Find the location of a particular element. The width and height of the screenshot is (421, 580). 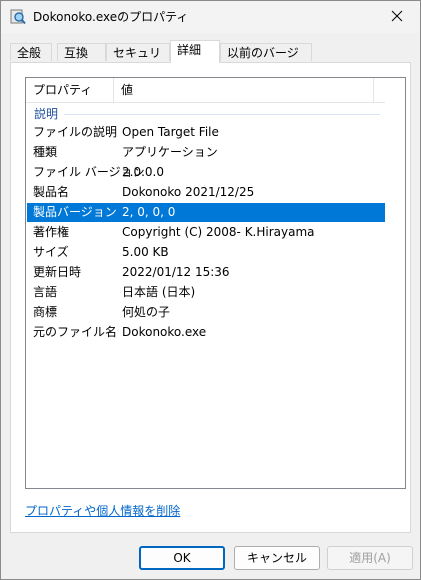

column-header-value: 値 is located at coordinates (244, 90).